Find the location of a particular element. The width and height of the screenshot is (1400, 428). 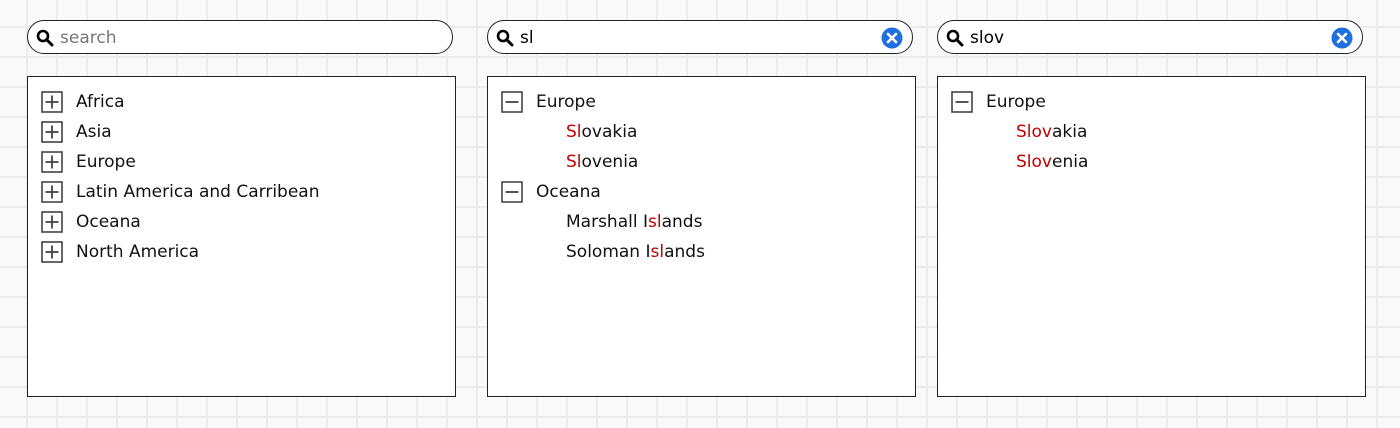

tree-node-label: Africa is located at coordinates (100, 102).